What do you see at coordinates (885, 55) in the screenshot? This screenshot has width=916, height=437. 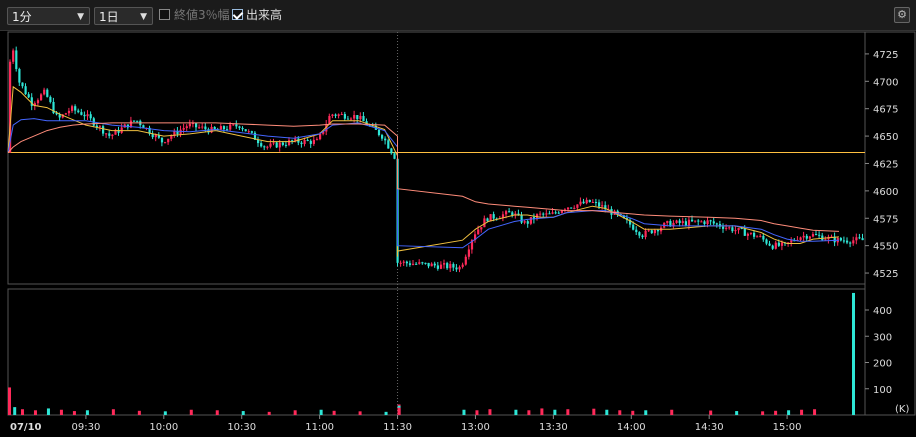 I see `price-tick-label: 4725` at bounding box center [885, 55].